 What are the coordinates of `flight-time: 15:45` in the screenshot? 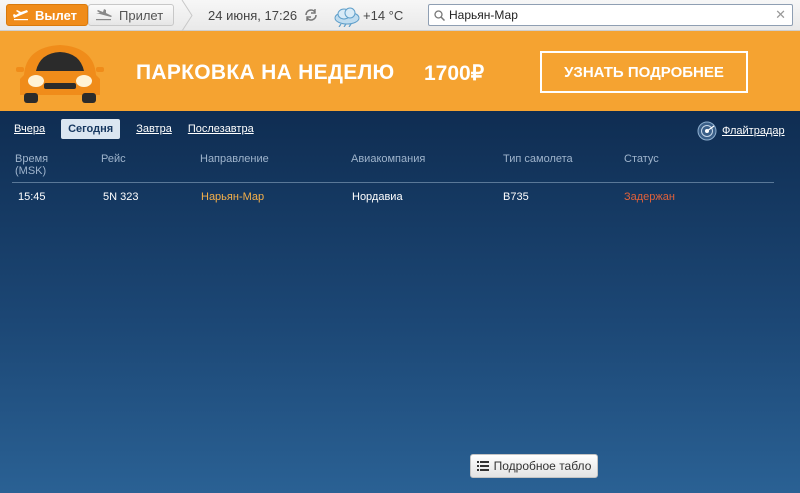 It's located at (32, 197).